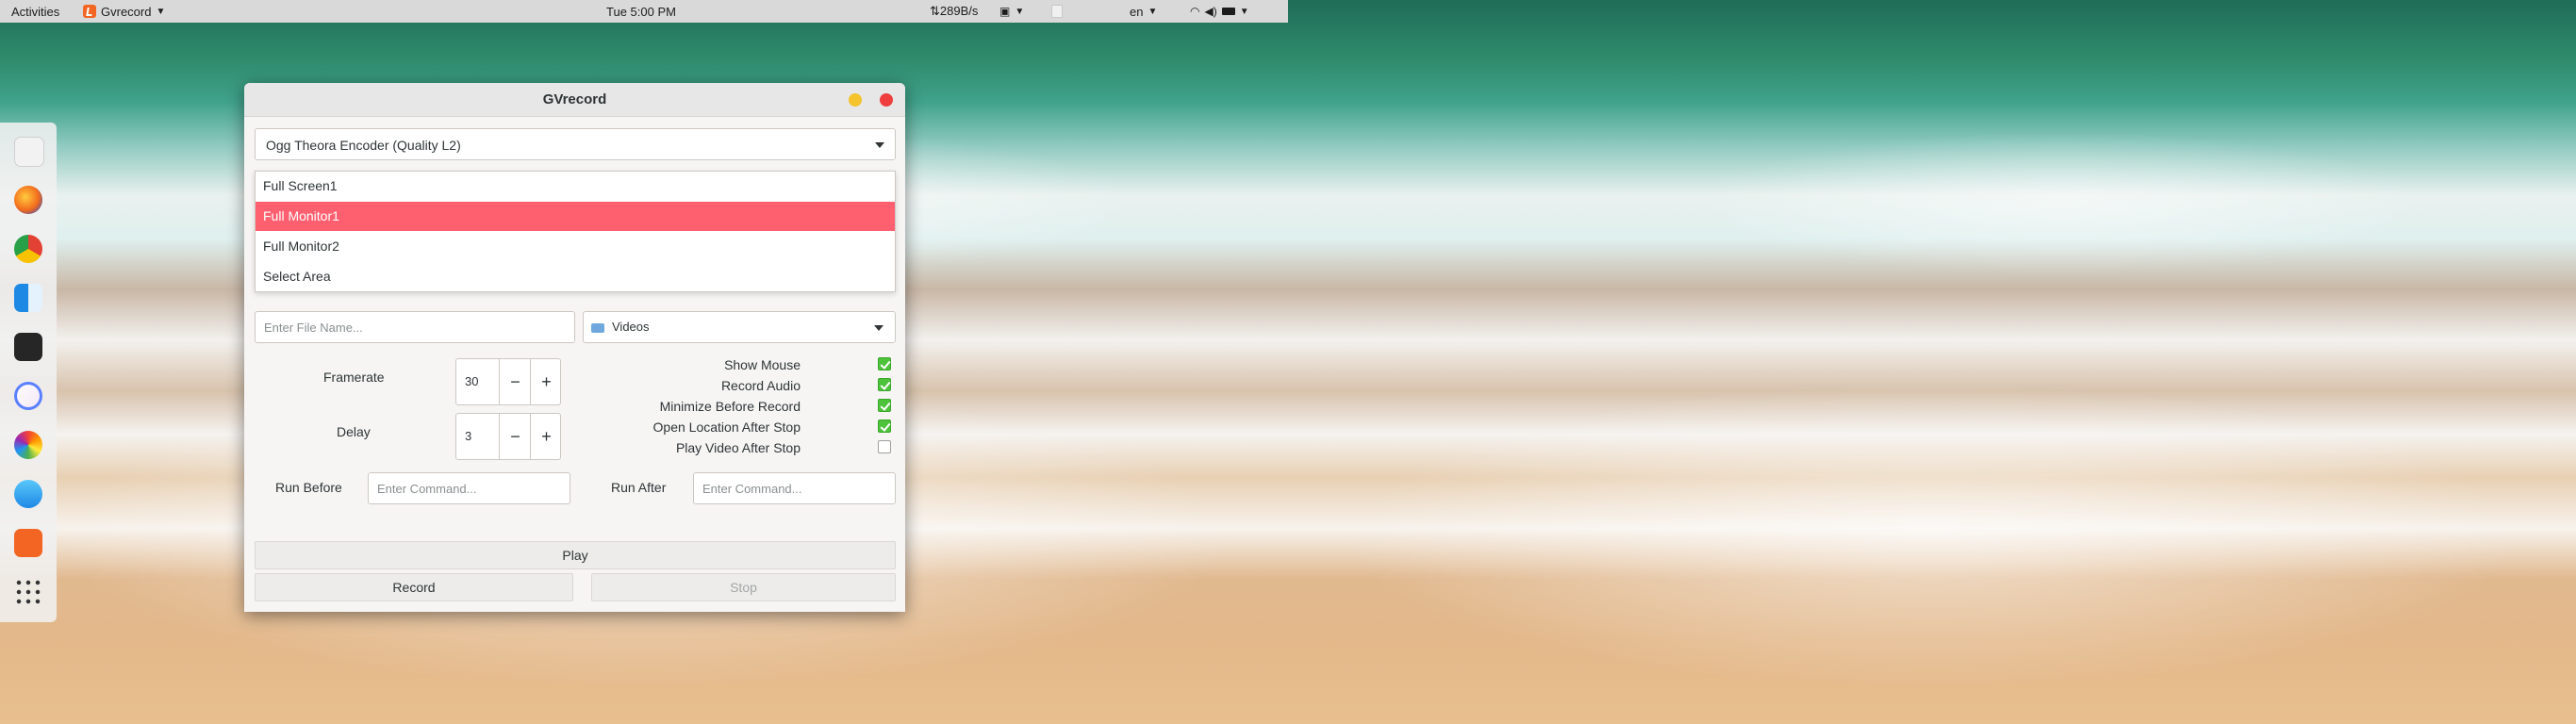  I want to click on clipboard-indicator: ▣ ▼, so click(1011, 11).